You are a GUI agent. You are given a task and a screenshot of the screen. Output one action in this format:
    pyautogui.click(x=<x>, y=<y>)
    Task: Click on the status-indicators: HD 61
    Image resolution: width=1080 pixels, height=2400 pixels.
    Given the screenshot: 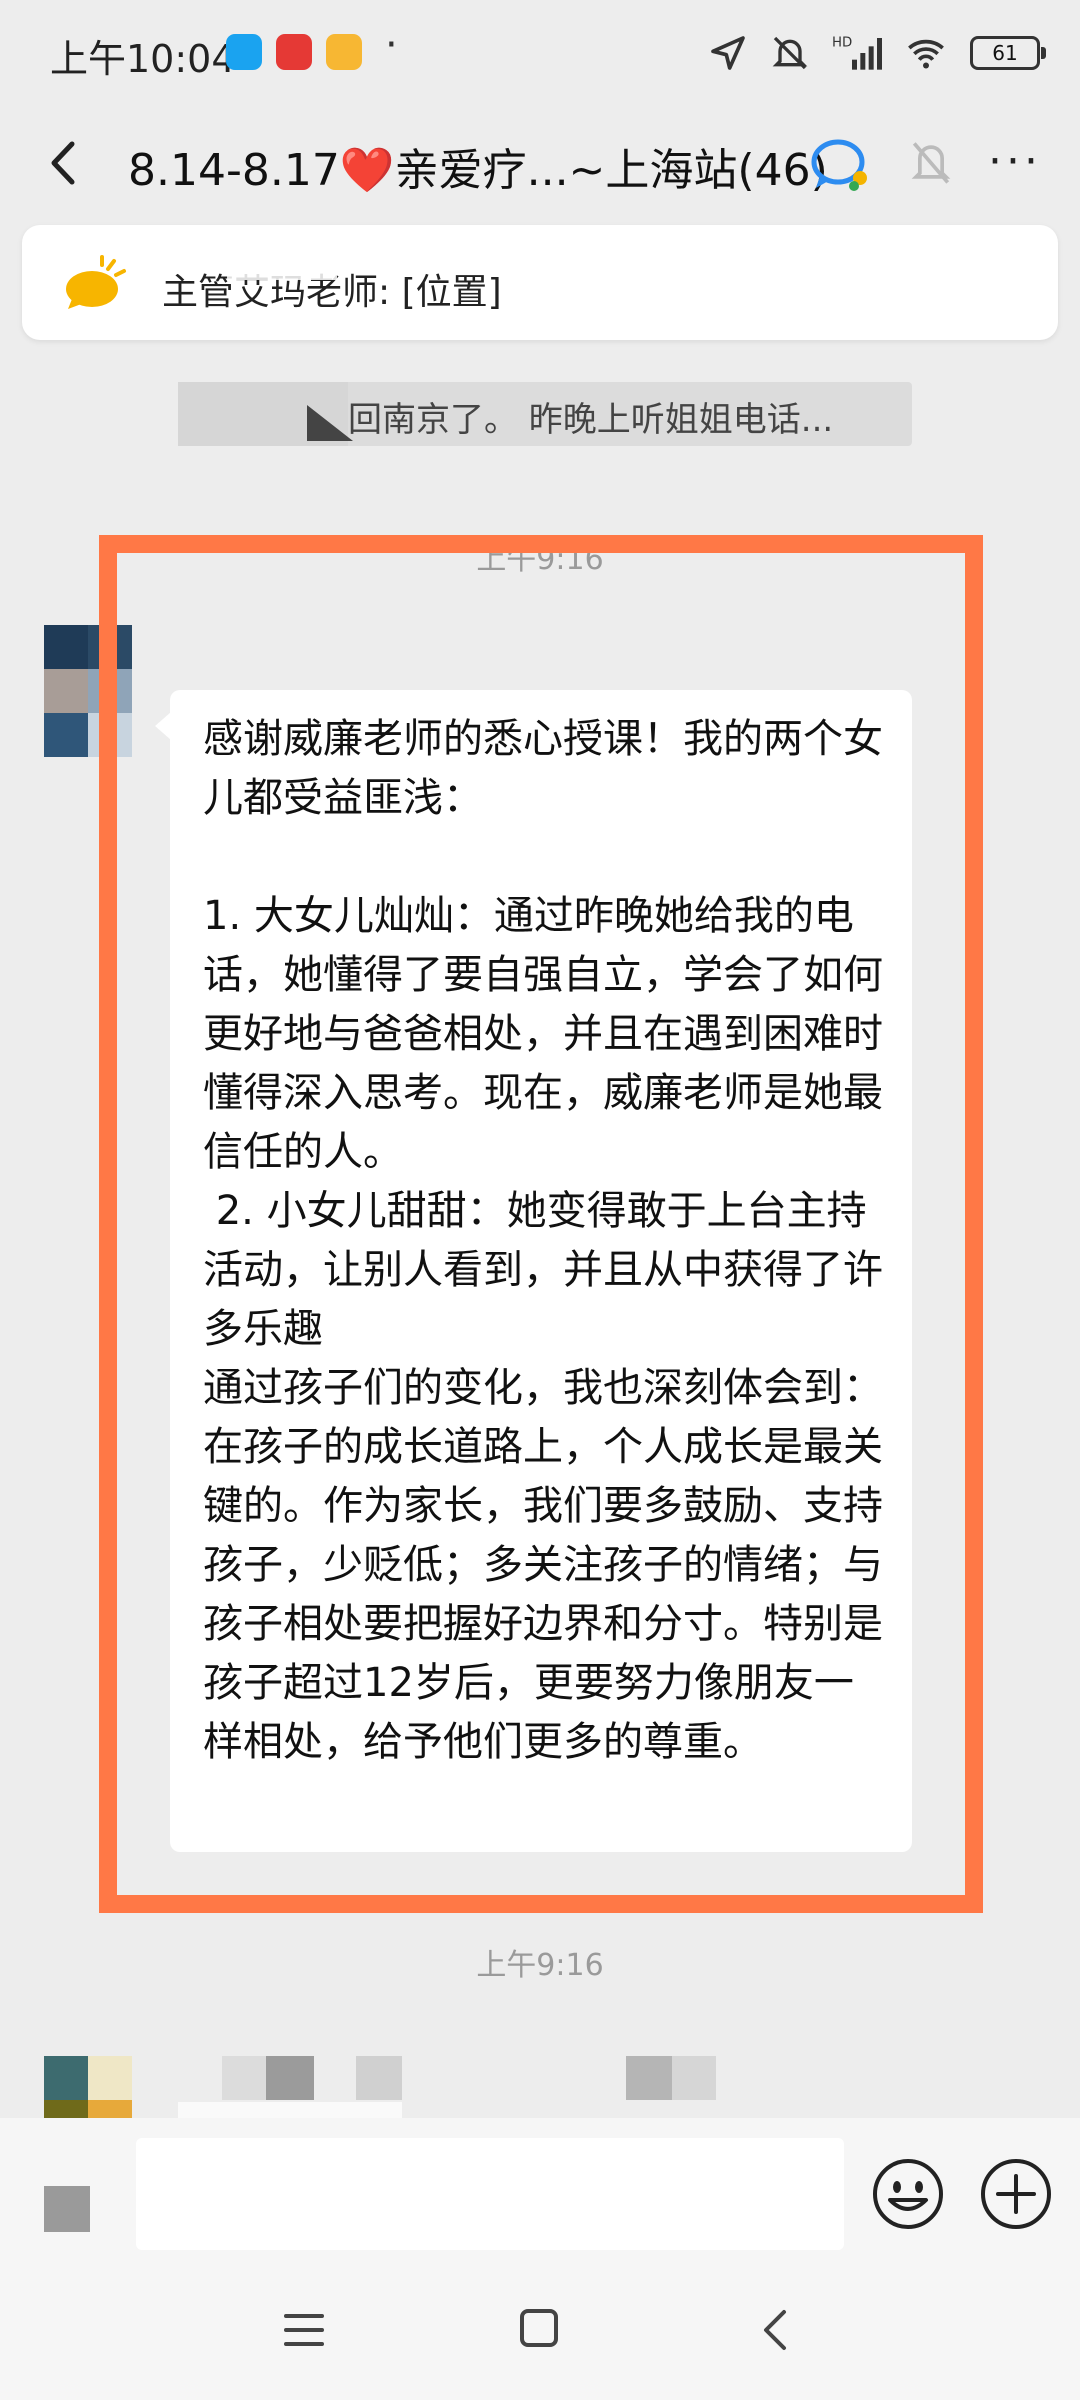 What is the action you would take?
    pyautogui.click(x=877, y=53)
    